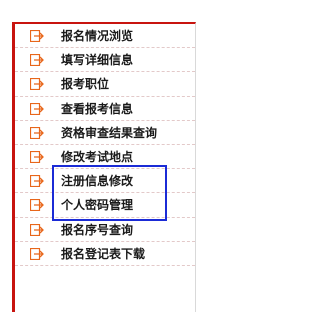 This screenshot has height=312, width=320. I want to click on menu-item-change-exam-location: 修改考试地点, so click(105, 157).